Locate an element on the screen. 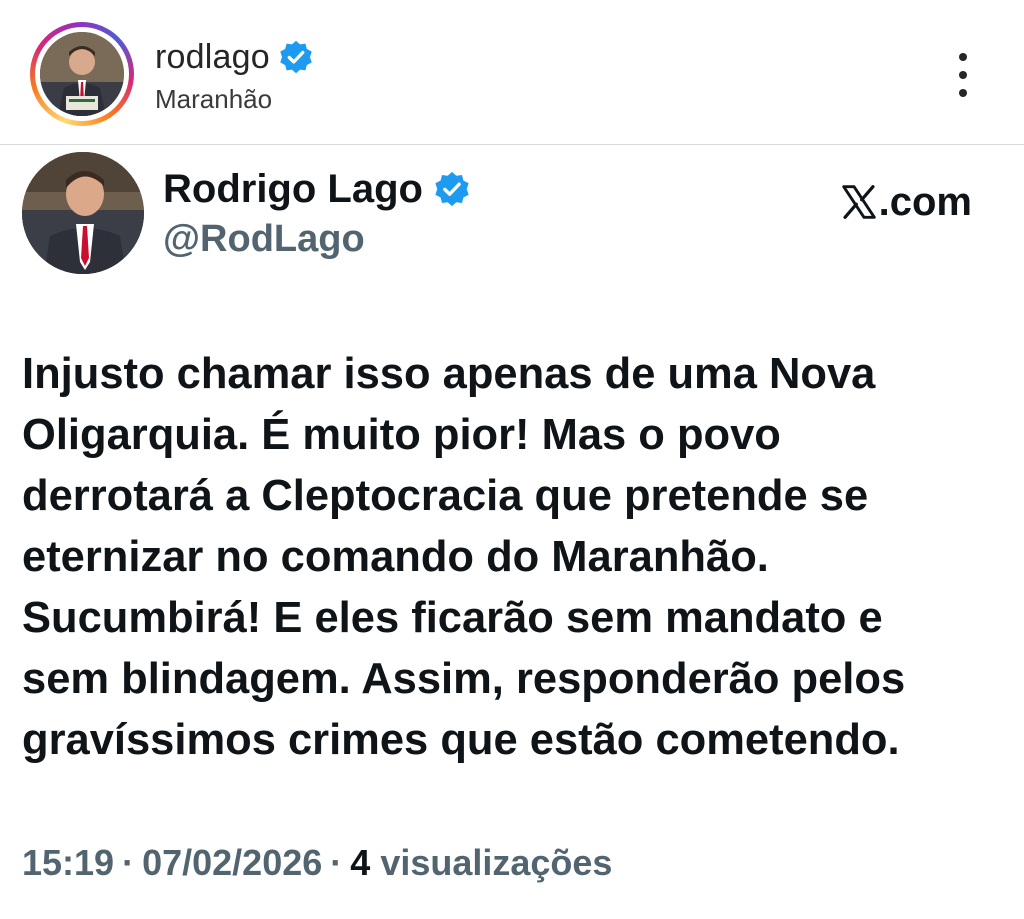  tweet-author-avatar is located at coordinates (83, 213).